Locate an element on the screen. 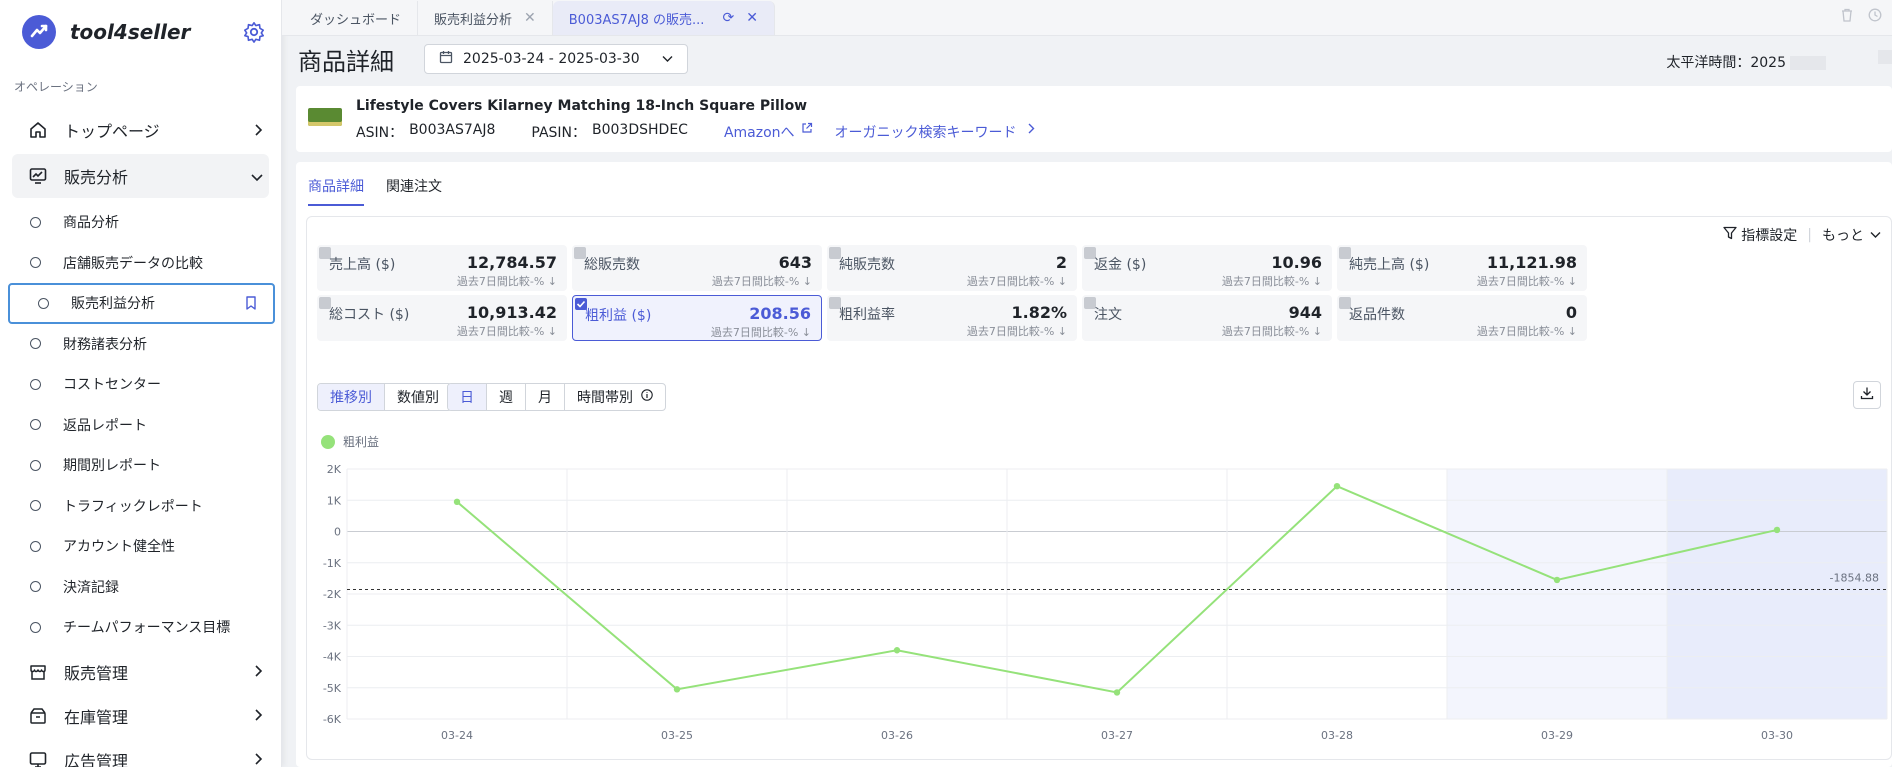 The height and width of the screenshot is (767, 1892). metric-name: 返品件数 is located at coordinates (1377, 315).